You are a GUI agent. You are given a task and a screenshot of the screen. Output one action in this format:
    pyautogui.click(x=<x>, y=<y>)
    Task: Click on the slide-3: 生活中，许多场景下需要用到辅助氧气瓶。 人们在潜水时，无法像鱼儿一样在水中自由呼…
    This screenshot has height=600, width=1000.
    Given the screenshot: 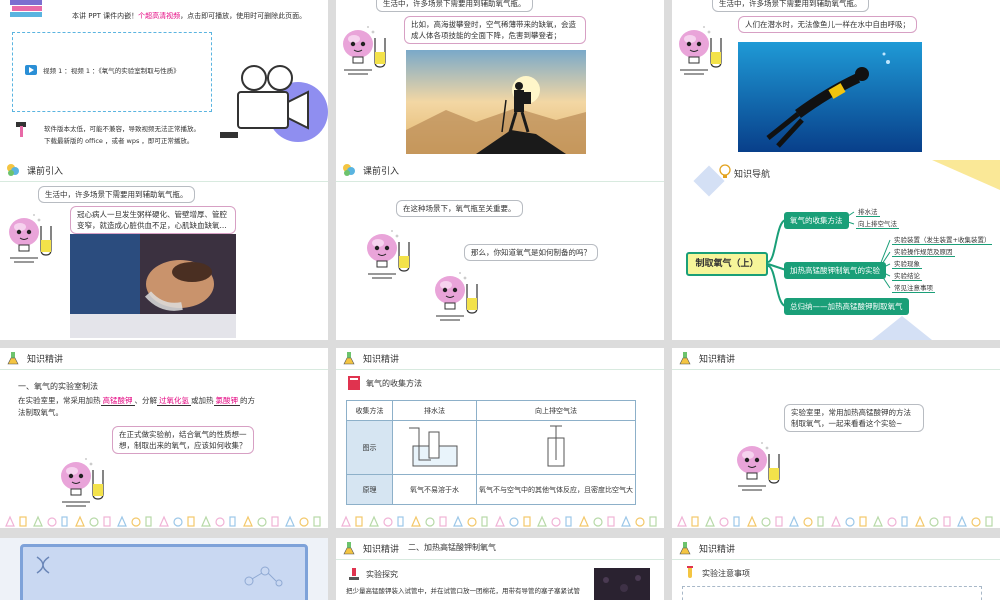 What is the action you would take?
    pyautogui.click(x=836, y=90)
    